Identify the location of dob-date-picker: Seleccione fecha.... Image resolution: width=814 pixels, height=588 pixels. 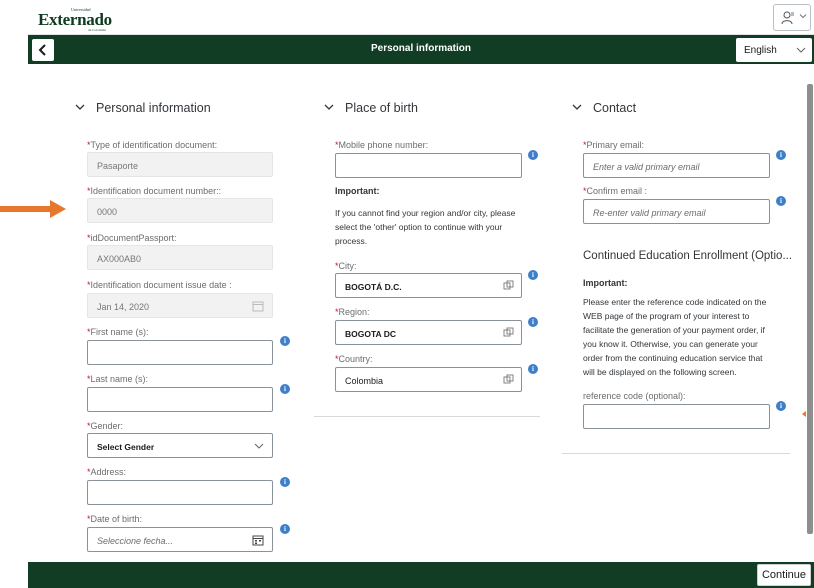
(180, 539).